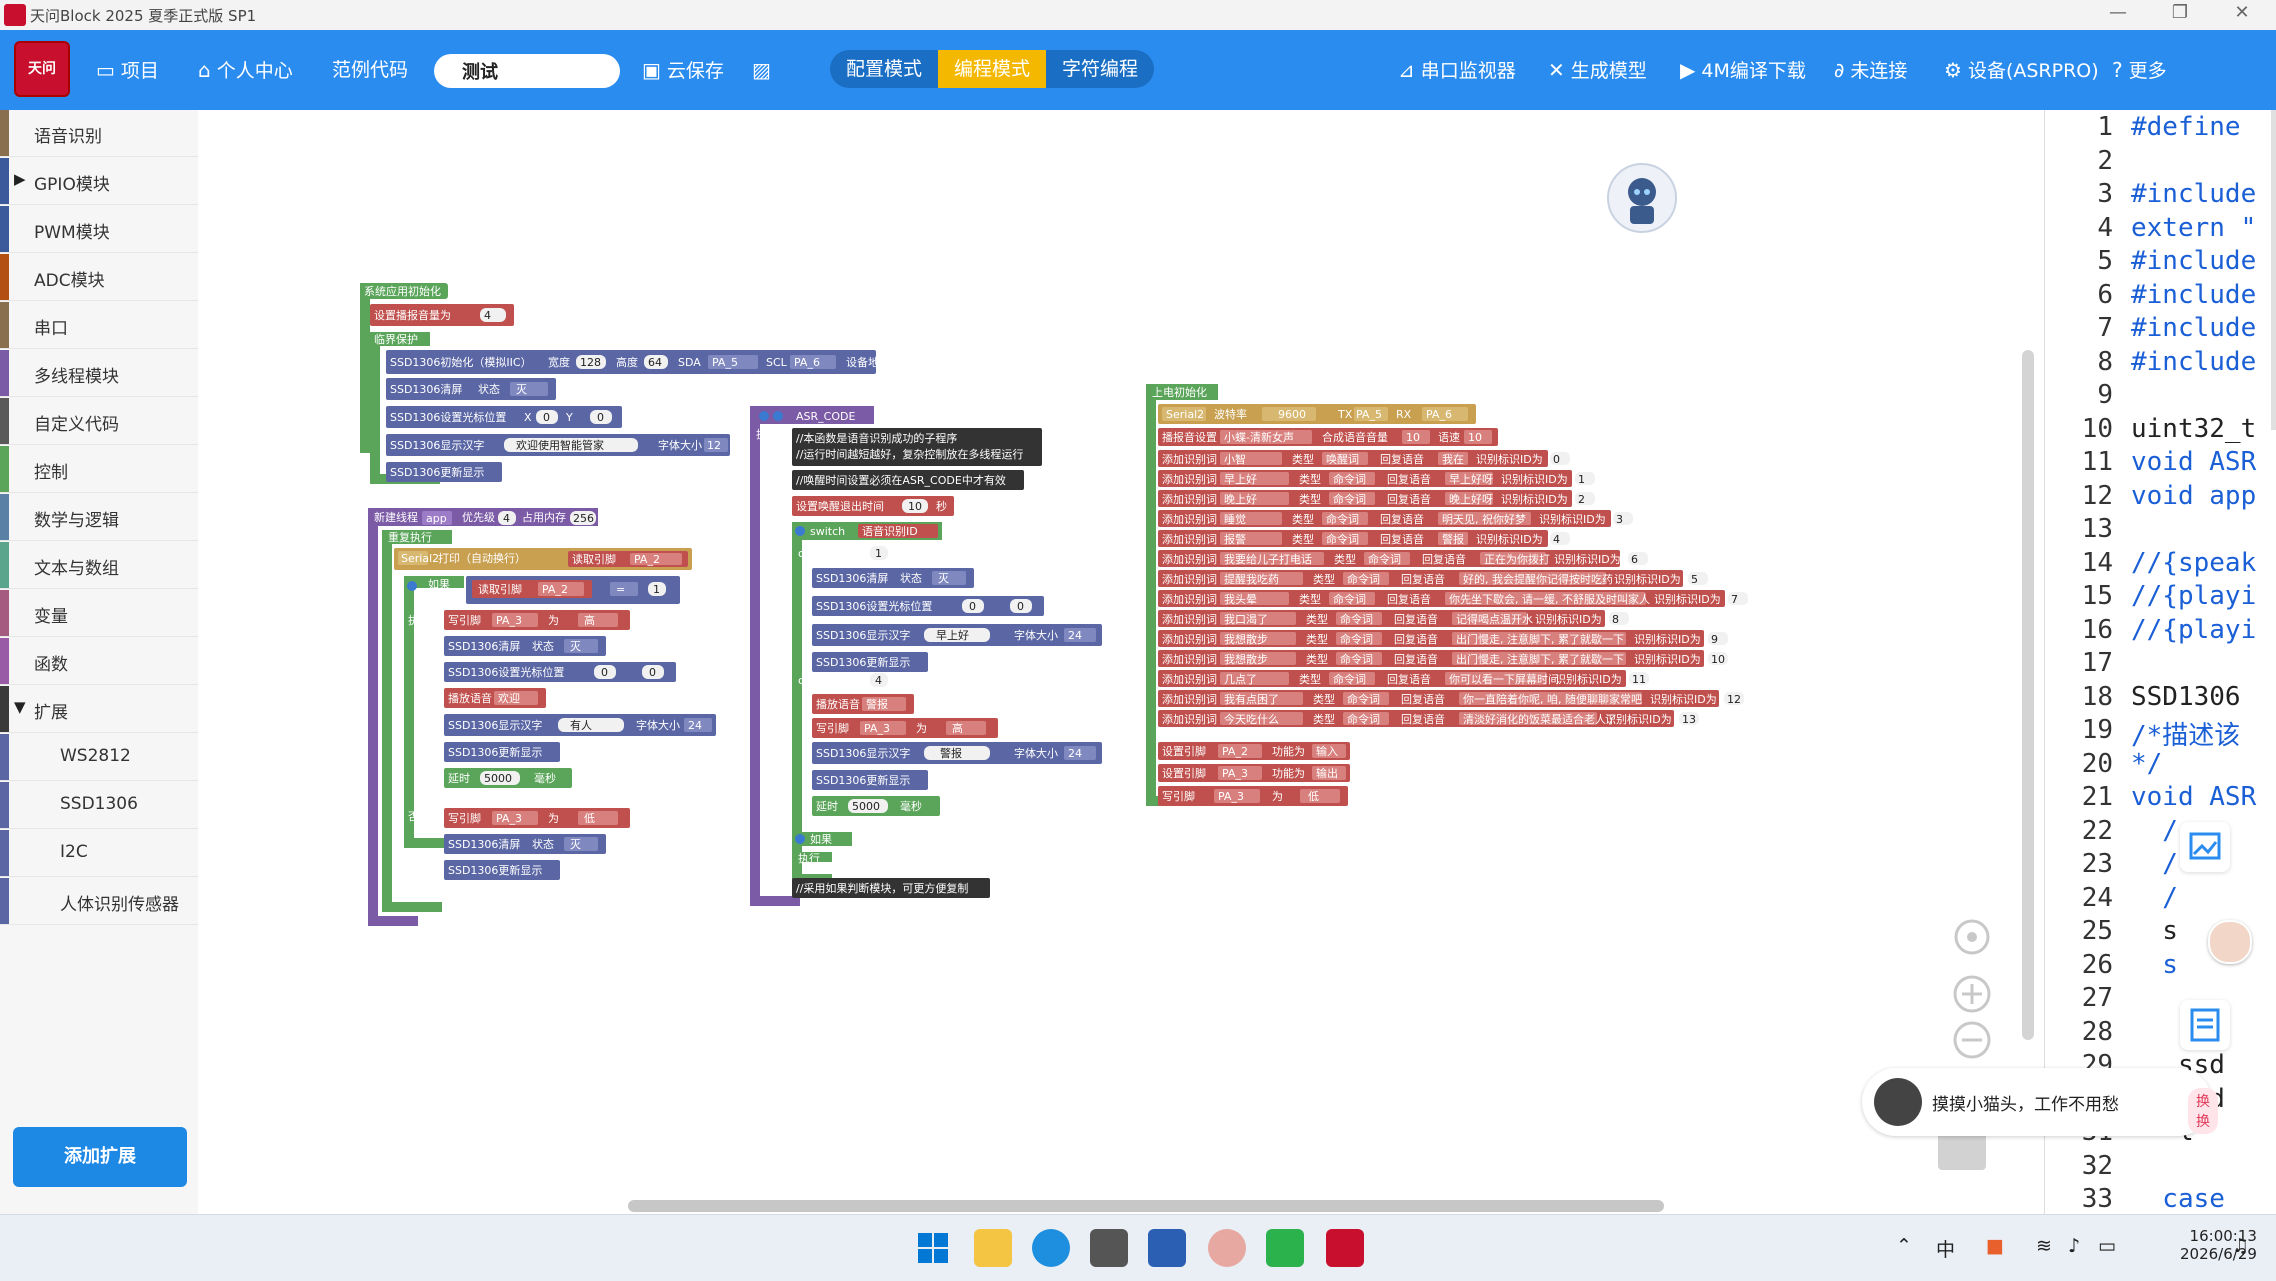  Describe the element at coordinates (99, 901) in the screenshot. I see `sidebar-item: 人体识别传感器` at that location.